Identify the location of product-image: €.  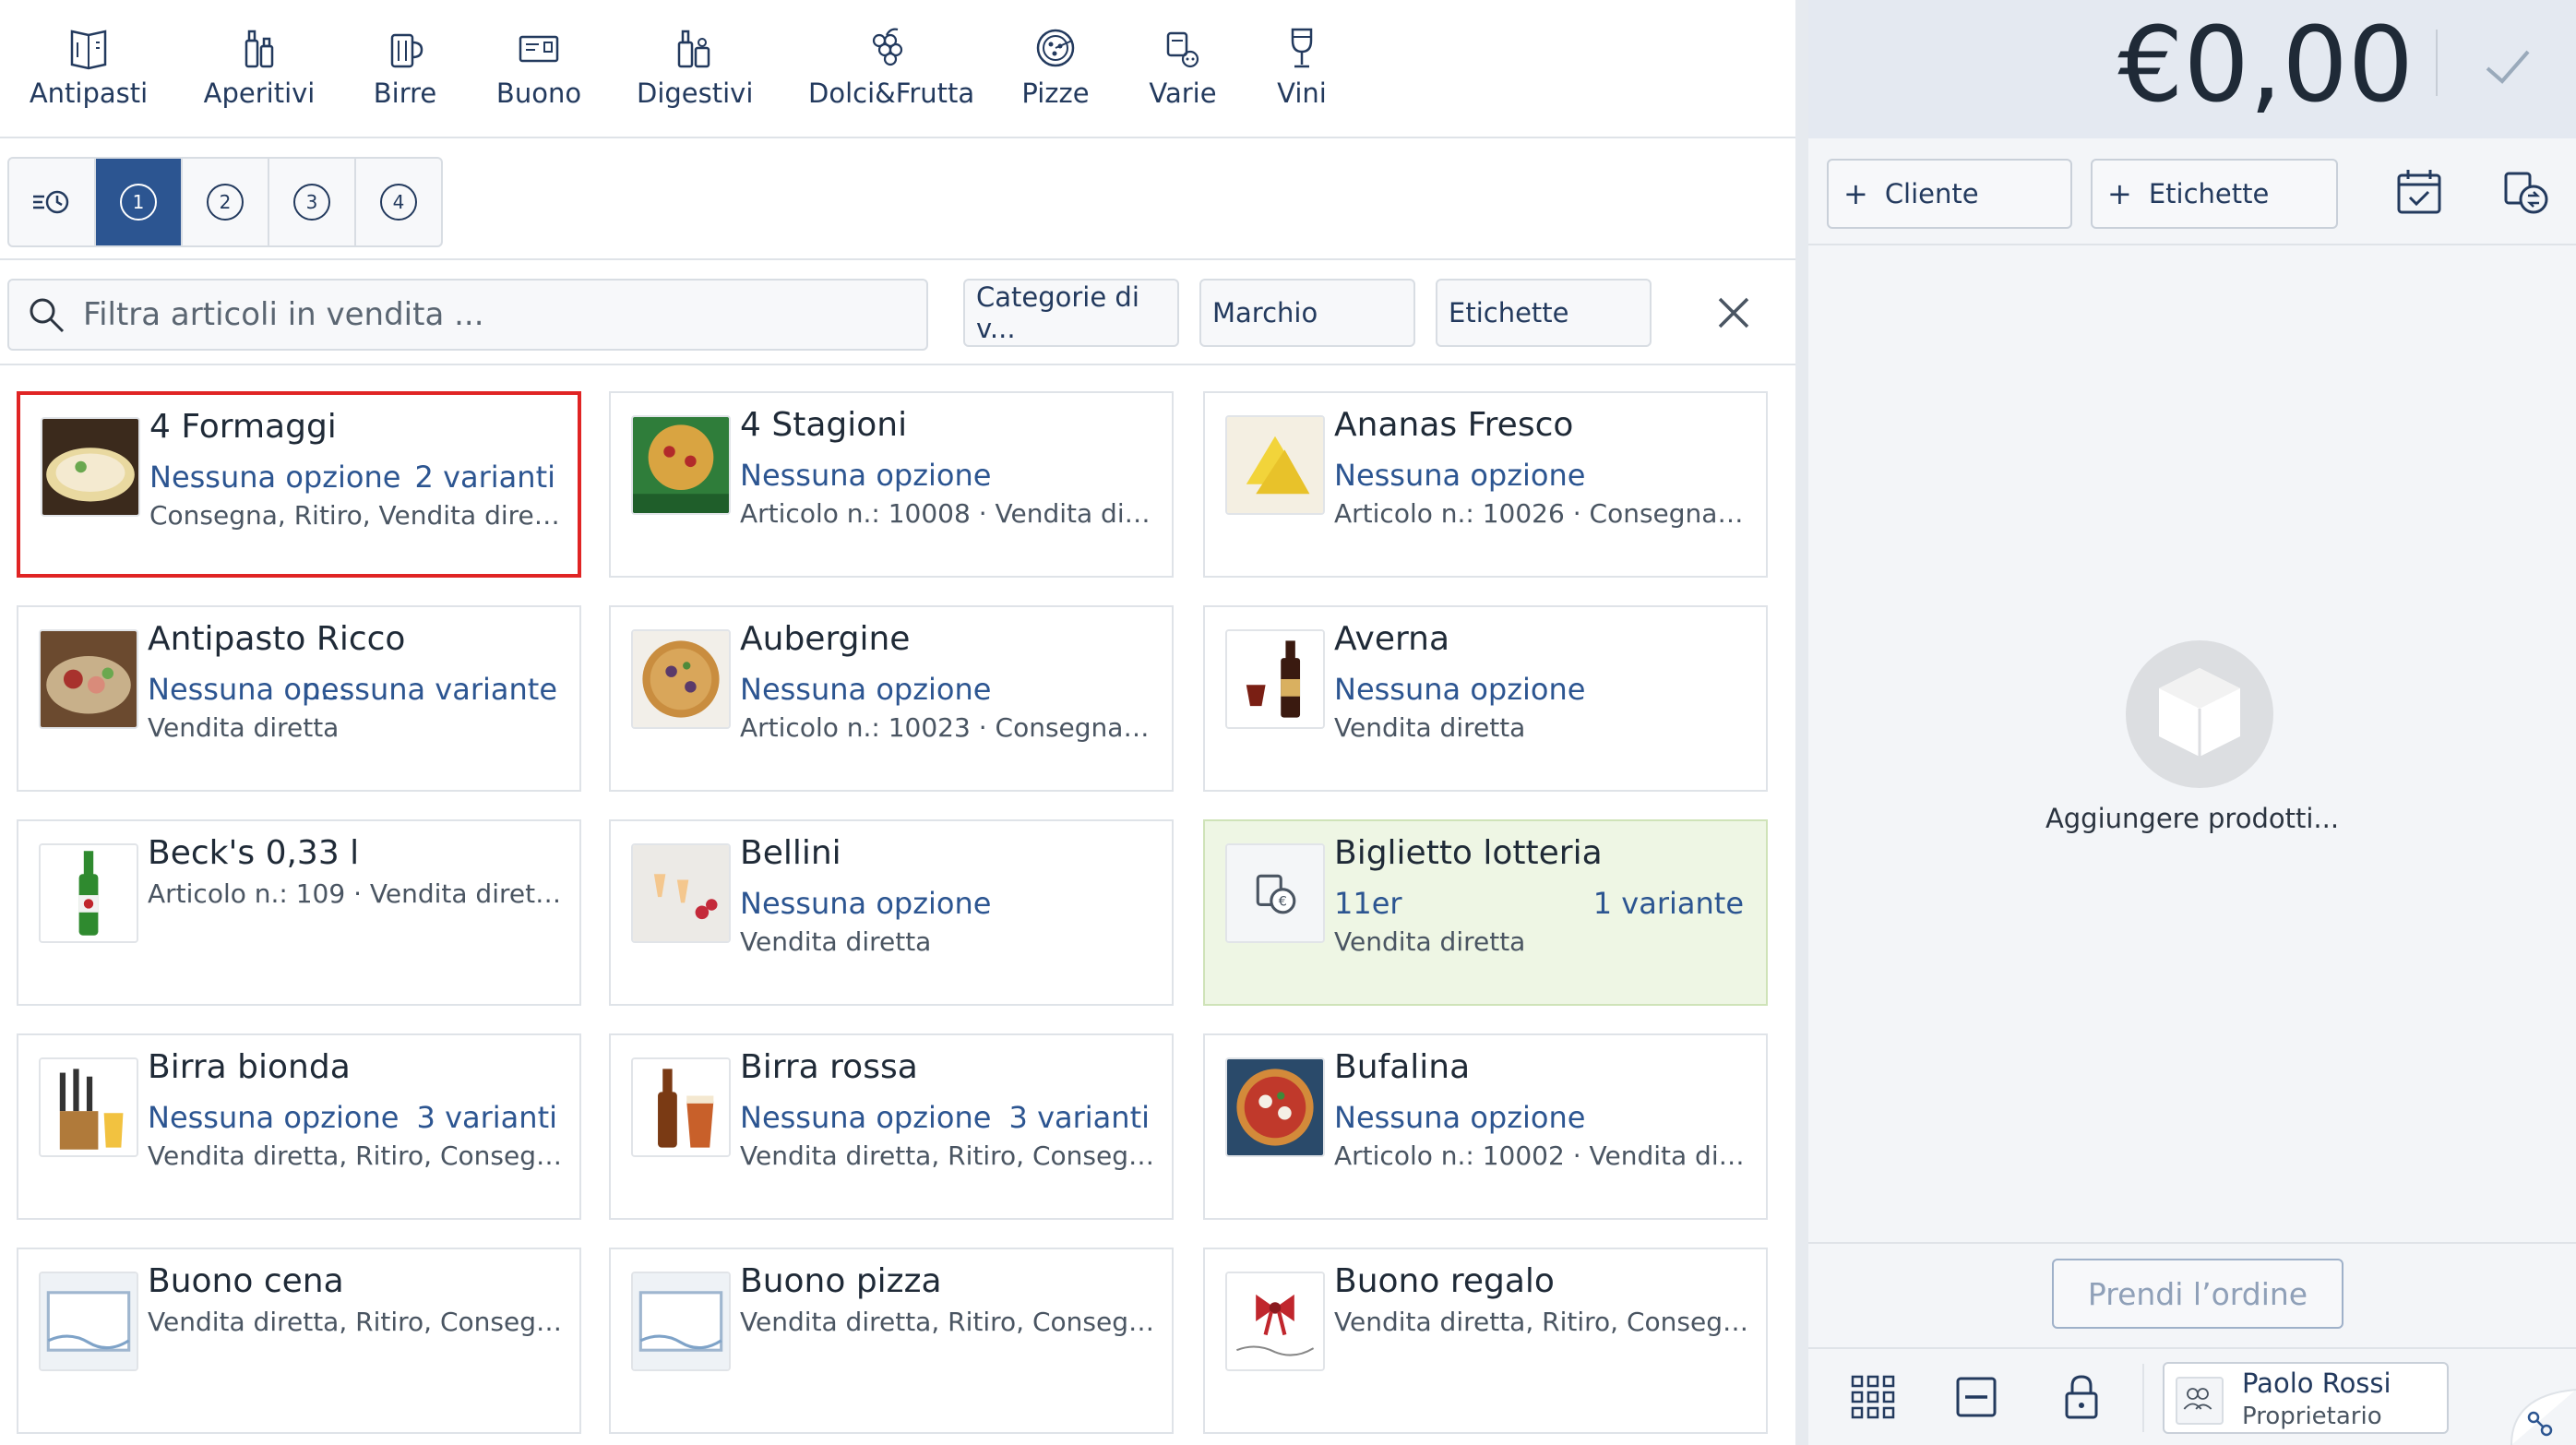
(1275, 893).